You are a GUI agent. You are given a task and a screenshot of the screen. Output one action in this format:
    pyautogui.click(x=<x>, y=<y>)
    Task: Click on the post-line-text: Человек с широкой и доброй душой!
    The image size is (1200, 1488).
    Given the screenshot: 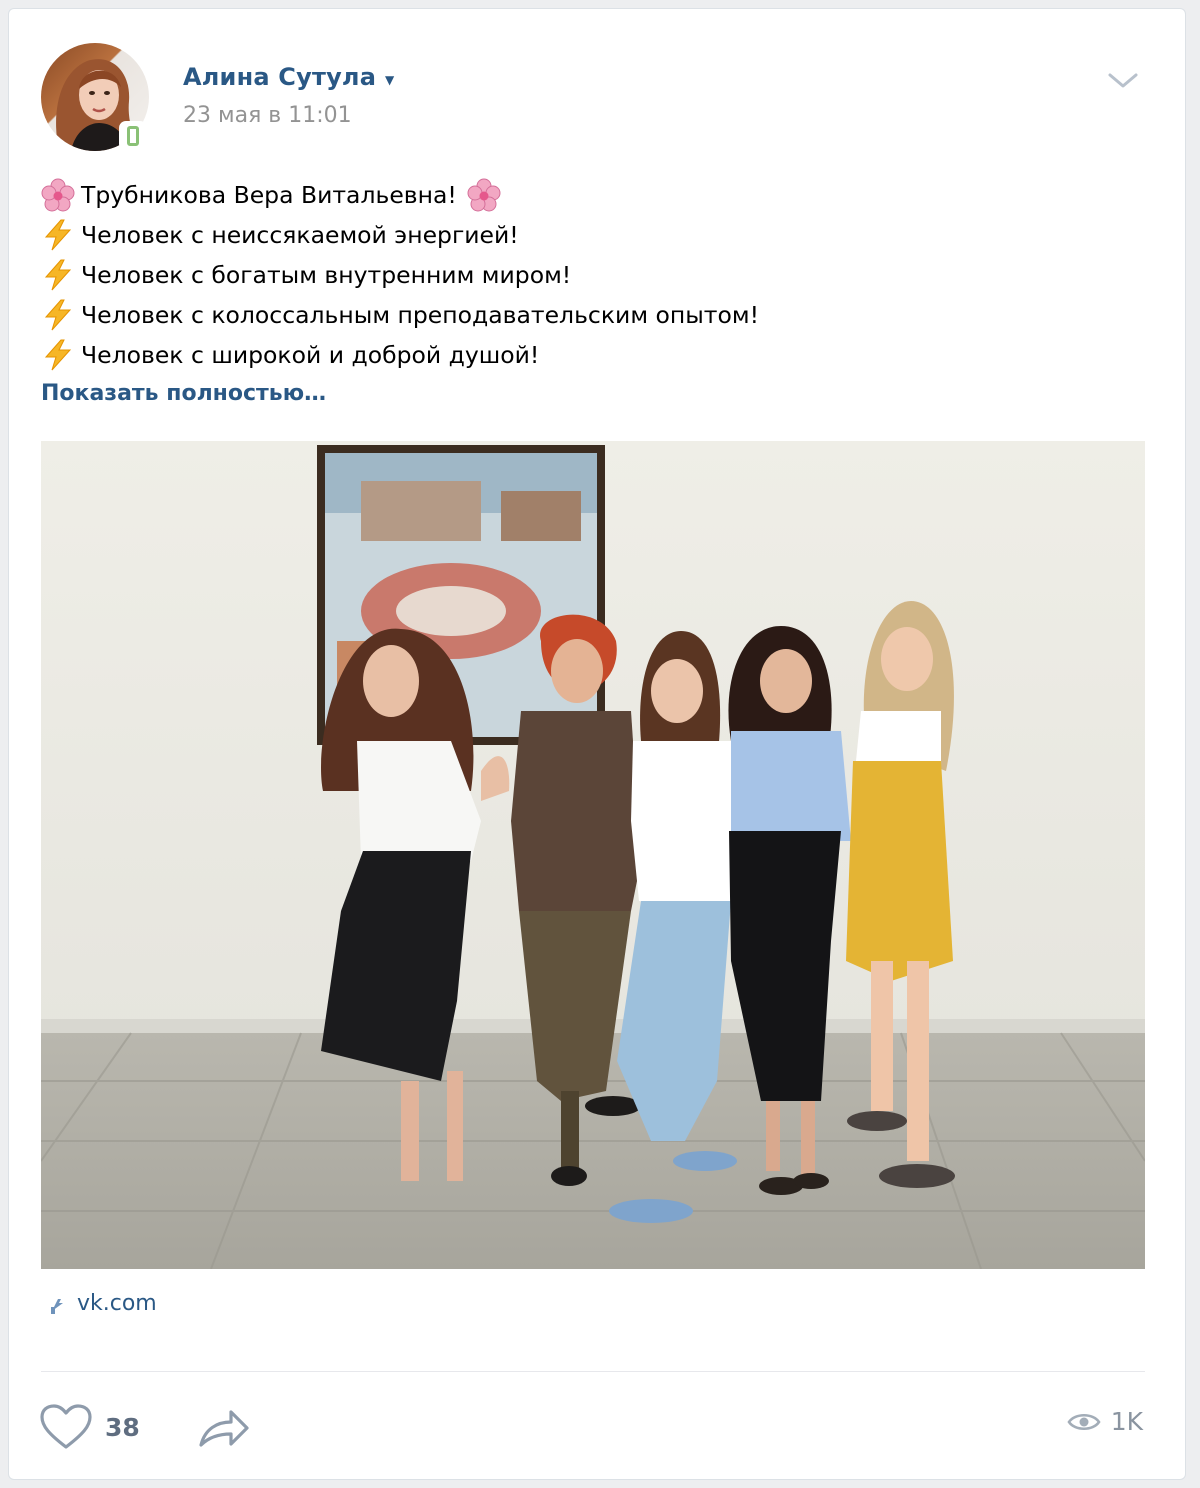 What is the action you would take?
    pyautogui.click(x=310, y=355)
    